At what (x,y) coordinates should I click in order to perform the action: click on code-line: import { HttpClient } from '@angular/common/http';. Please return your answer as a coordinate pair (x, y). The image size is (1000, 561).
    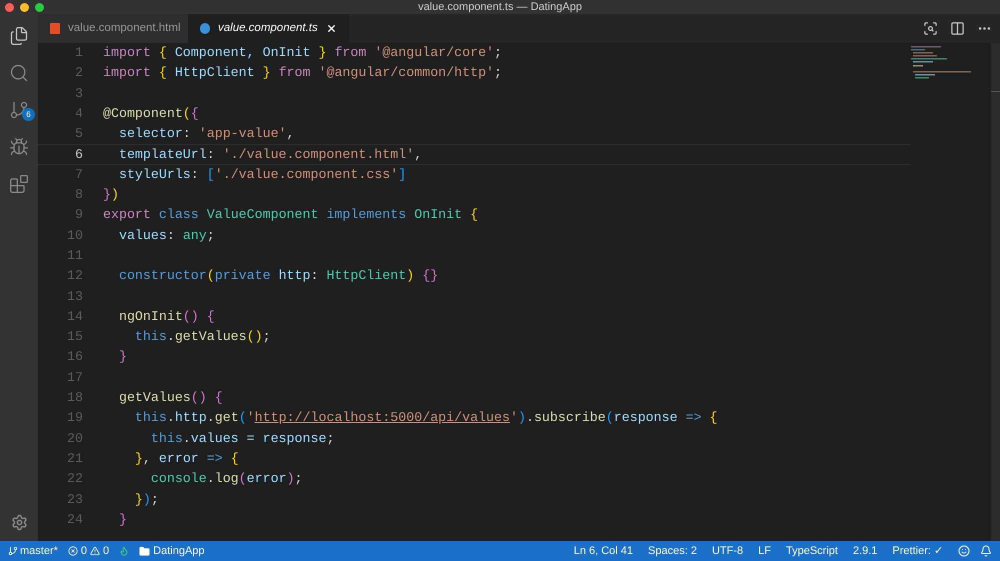
    Looking at the image, I should click on (302, 73).